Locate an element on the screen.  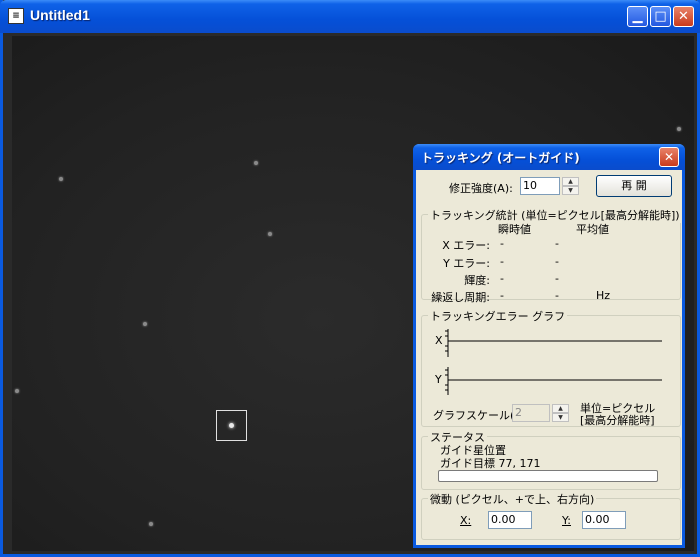
dialog-titlebar: トラッキング (オートガイド) ✕ is located at coordinates (549, 157).